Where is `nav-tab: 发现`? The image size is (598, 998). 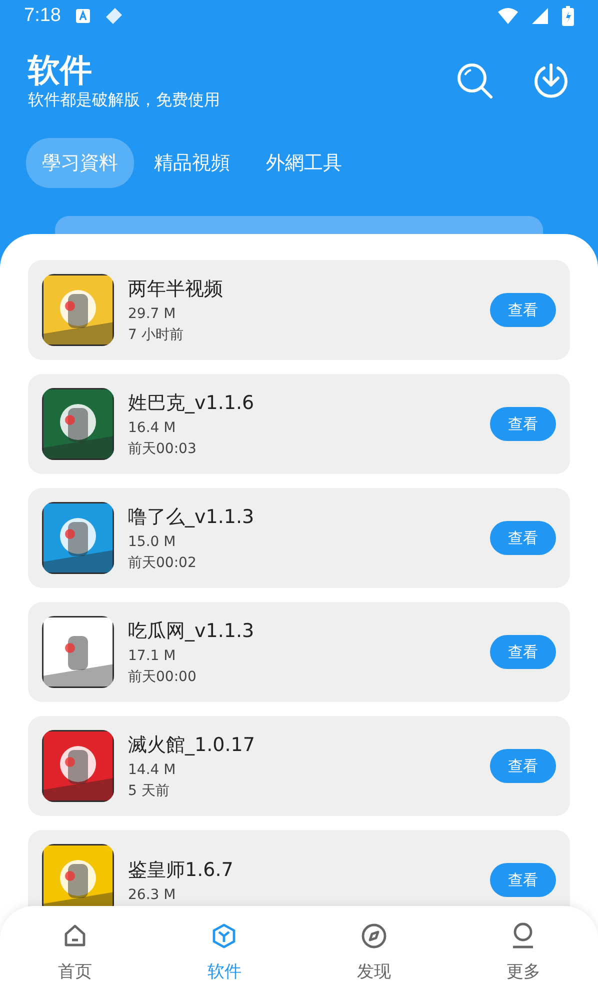 nav-tab: 发现 is located at coordinates (373, 952).